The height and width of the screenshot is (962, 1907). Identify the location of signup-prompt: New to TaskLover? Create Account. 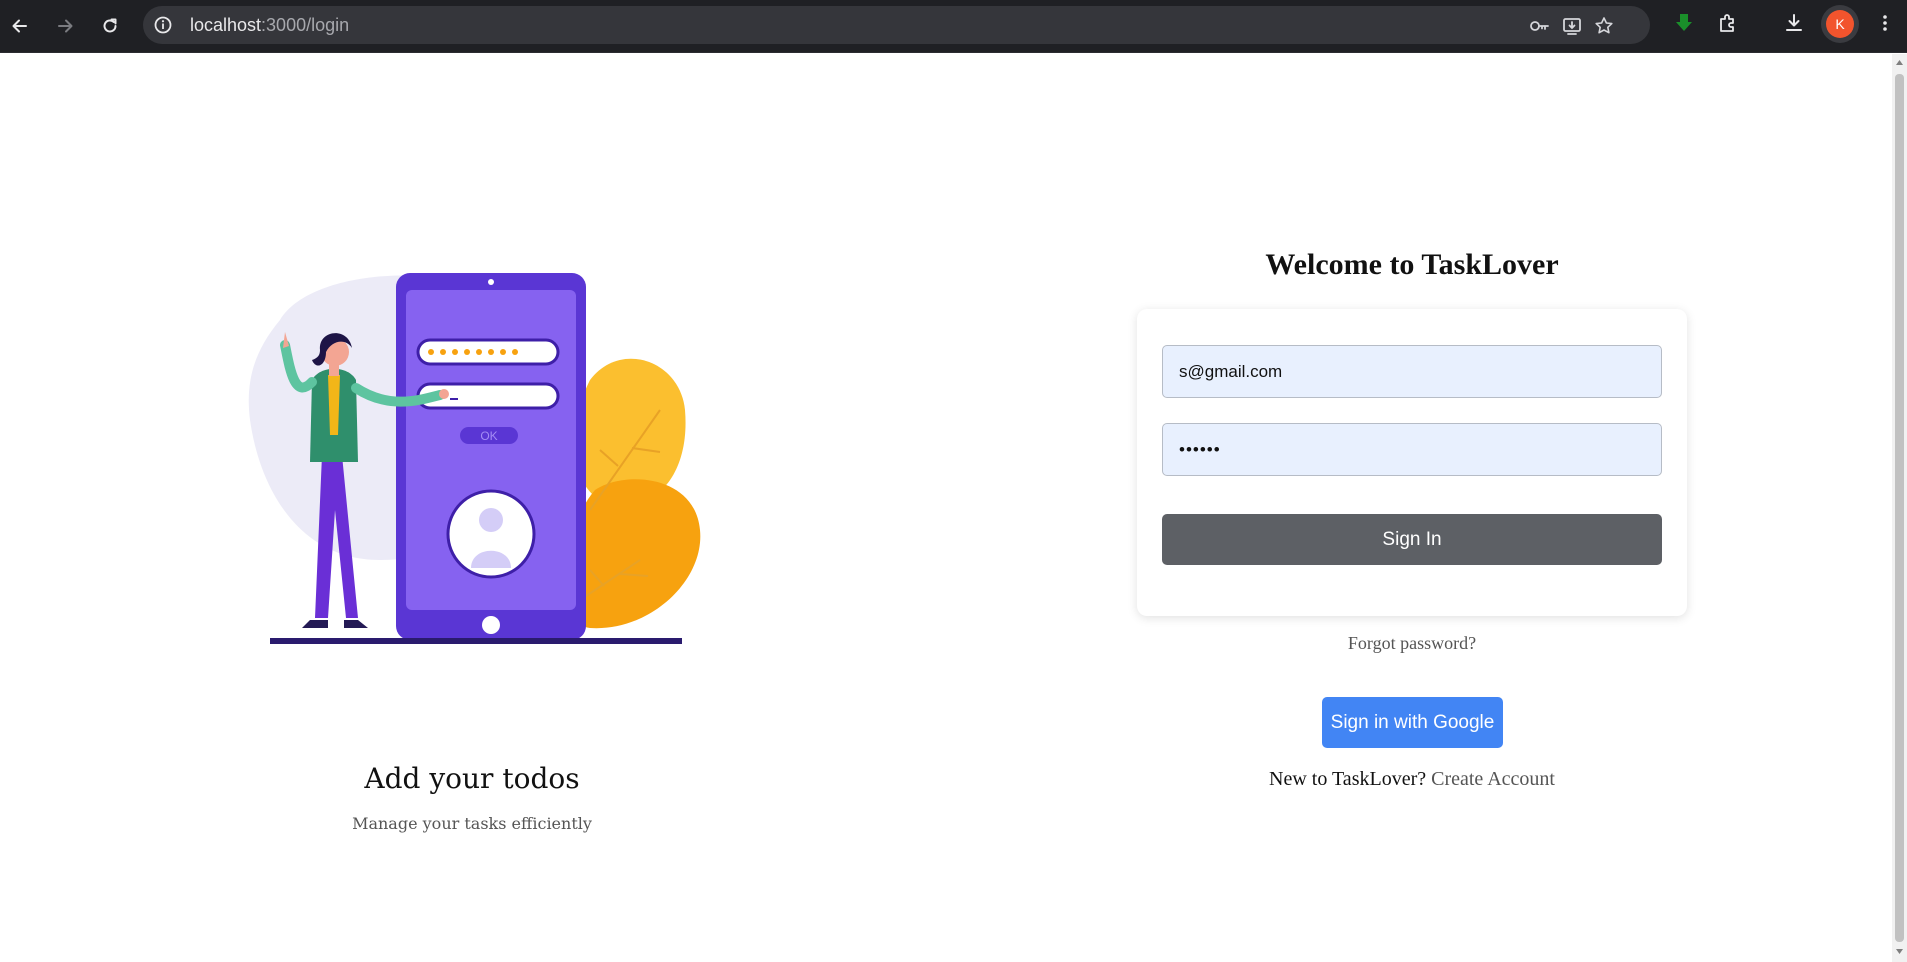
(1412, 779).